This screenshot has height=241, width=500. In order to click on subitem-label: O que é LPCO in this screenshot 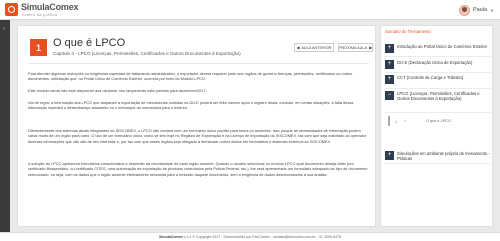, I will do `click(438, 121)`.